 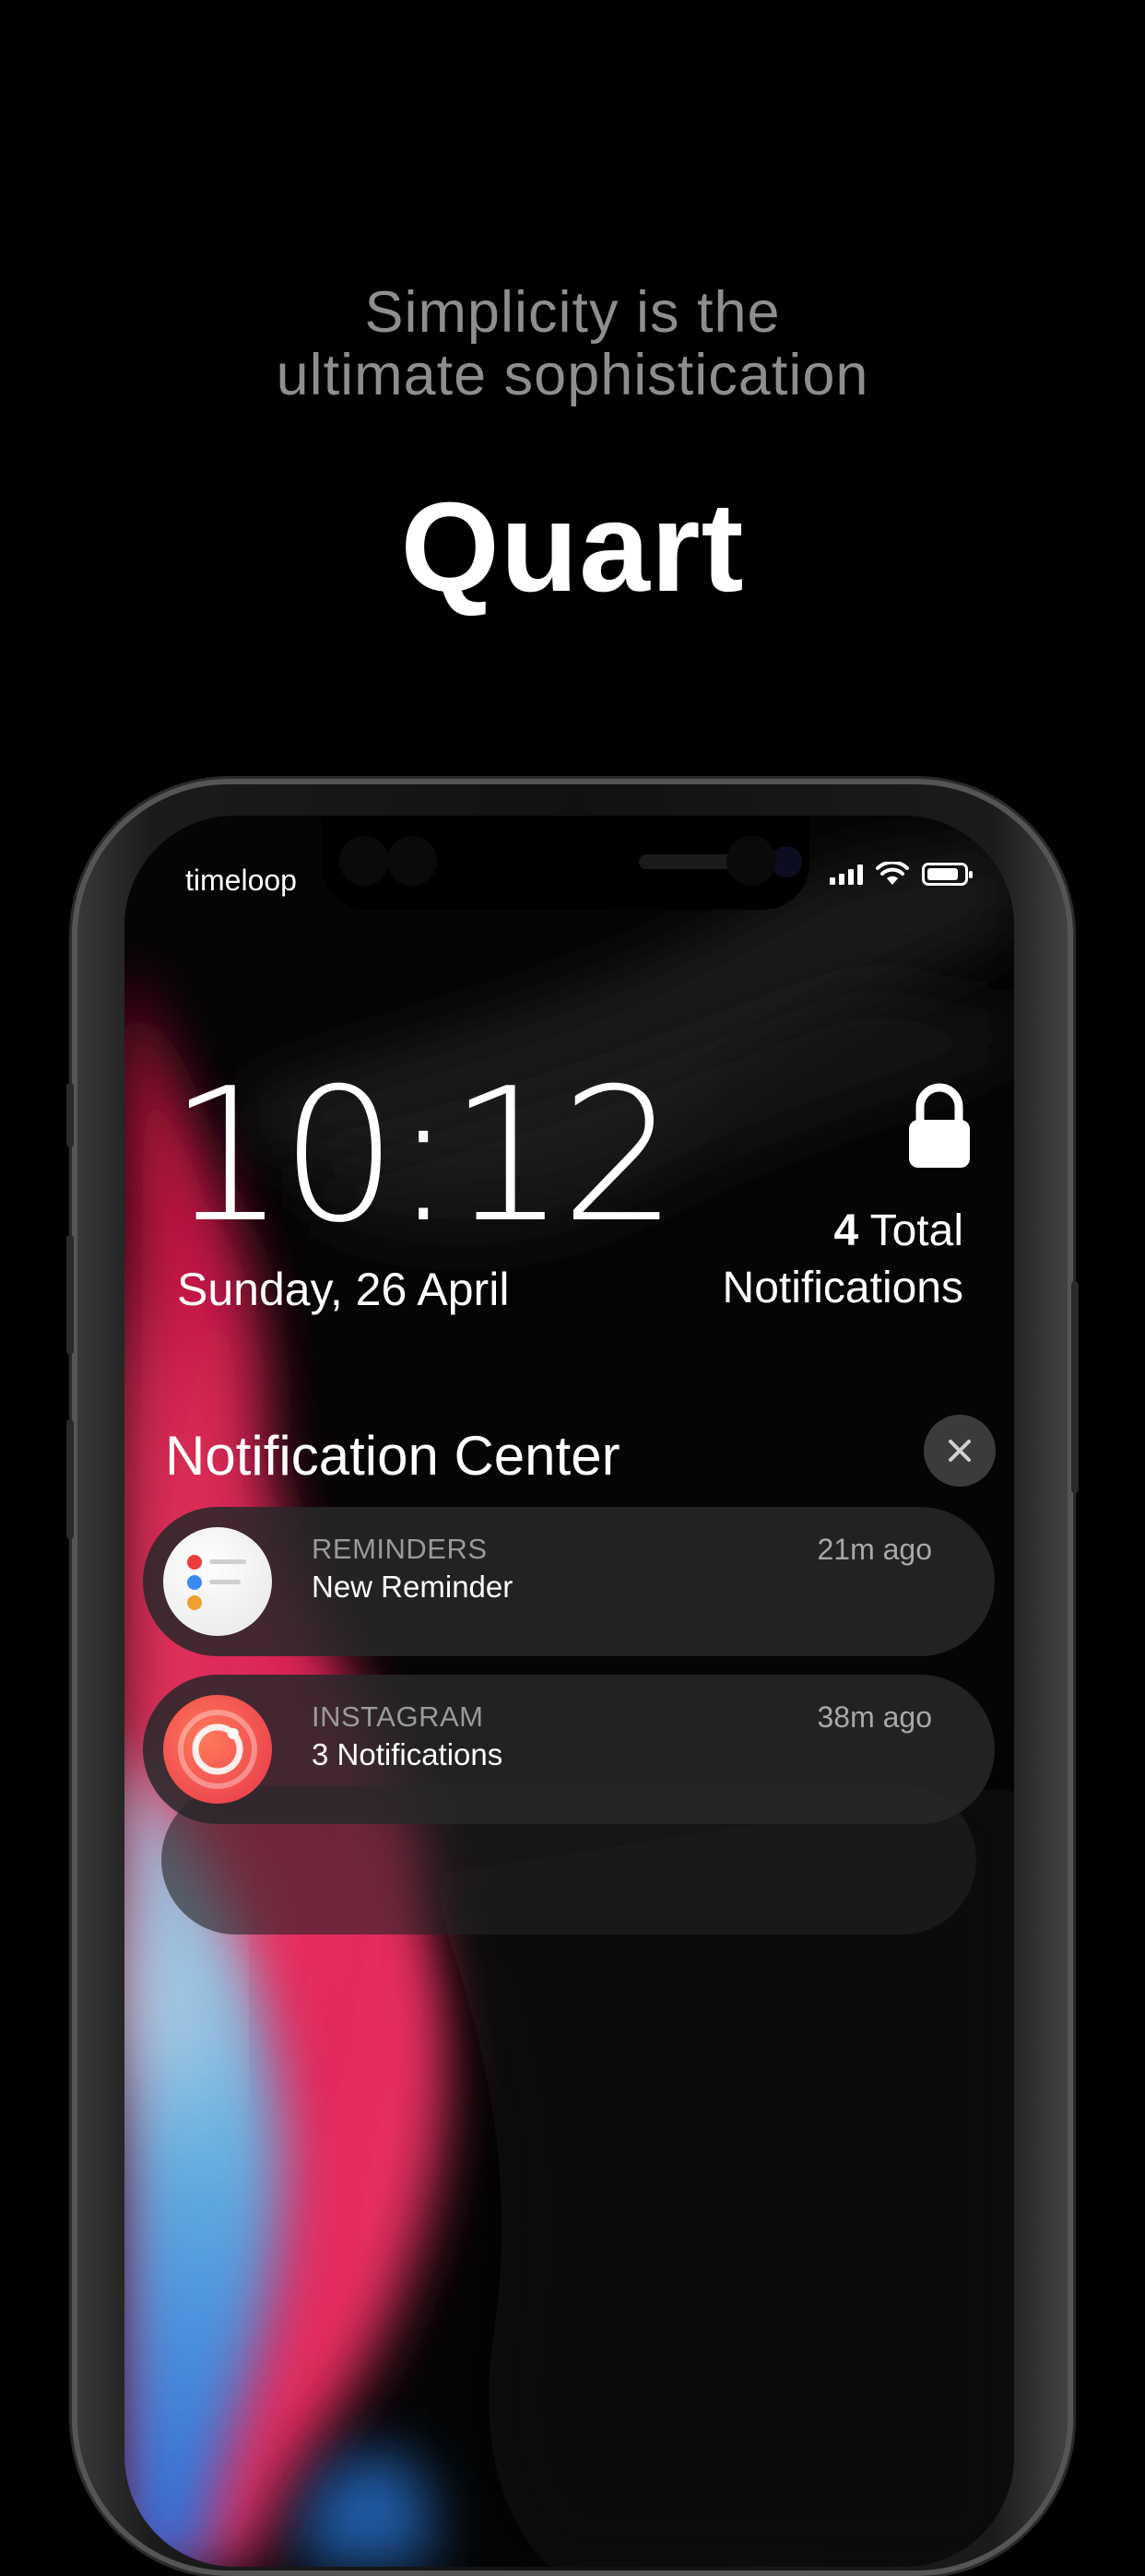 I want to click on lock-icon, so click(x=939, y=1125).